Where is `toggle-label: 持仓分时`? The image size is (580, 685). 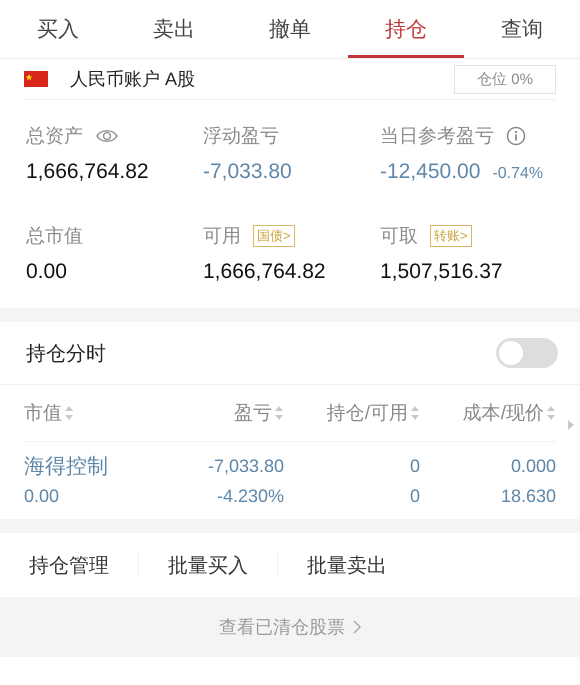
toggle-label: 持仓分时 is located at coordinates (66, 354).